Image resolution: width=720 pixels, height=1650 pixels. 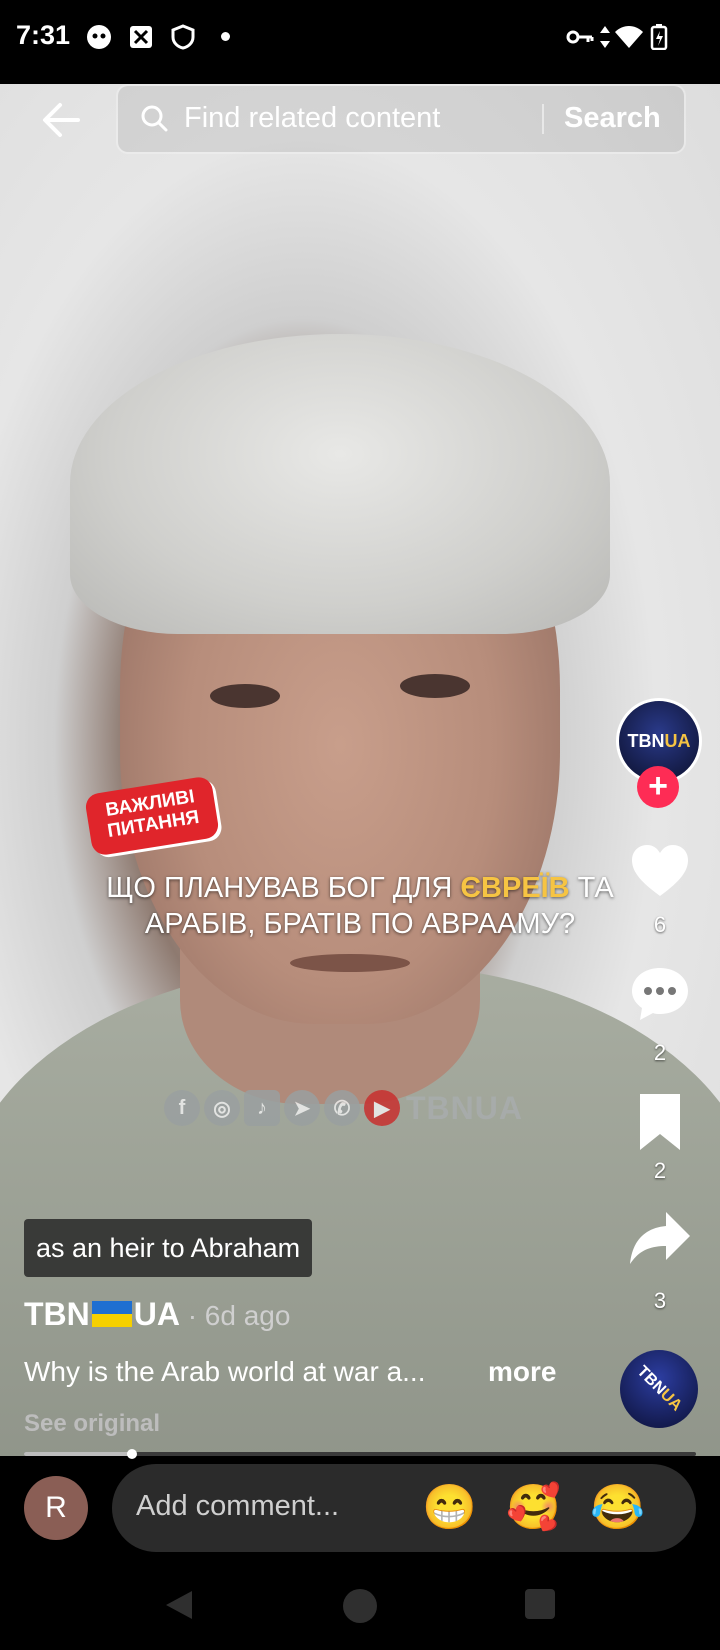 What do you see at coordinates (239, 1315) in the screenshot?
I see `post-age: · 6d ago` at bounding box center [239, 1315].